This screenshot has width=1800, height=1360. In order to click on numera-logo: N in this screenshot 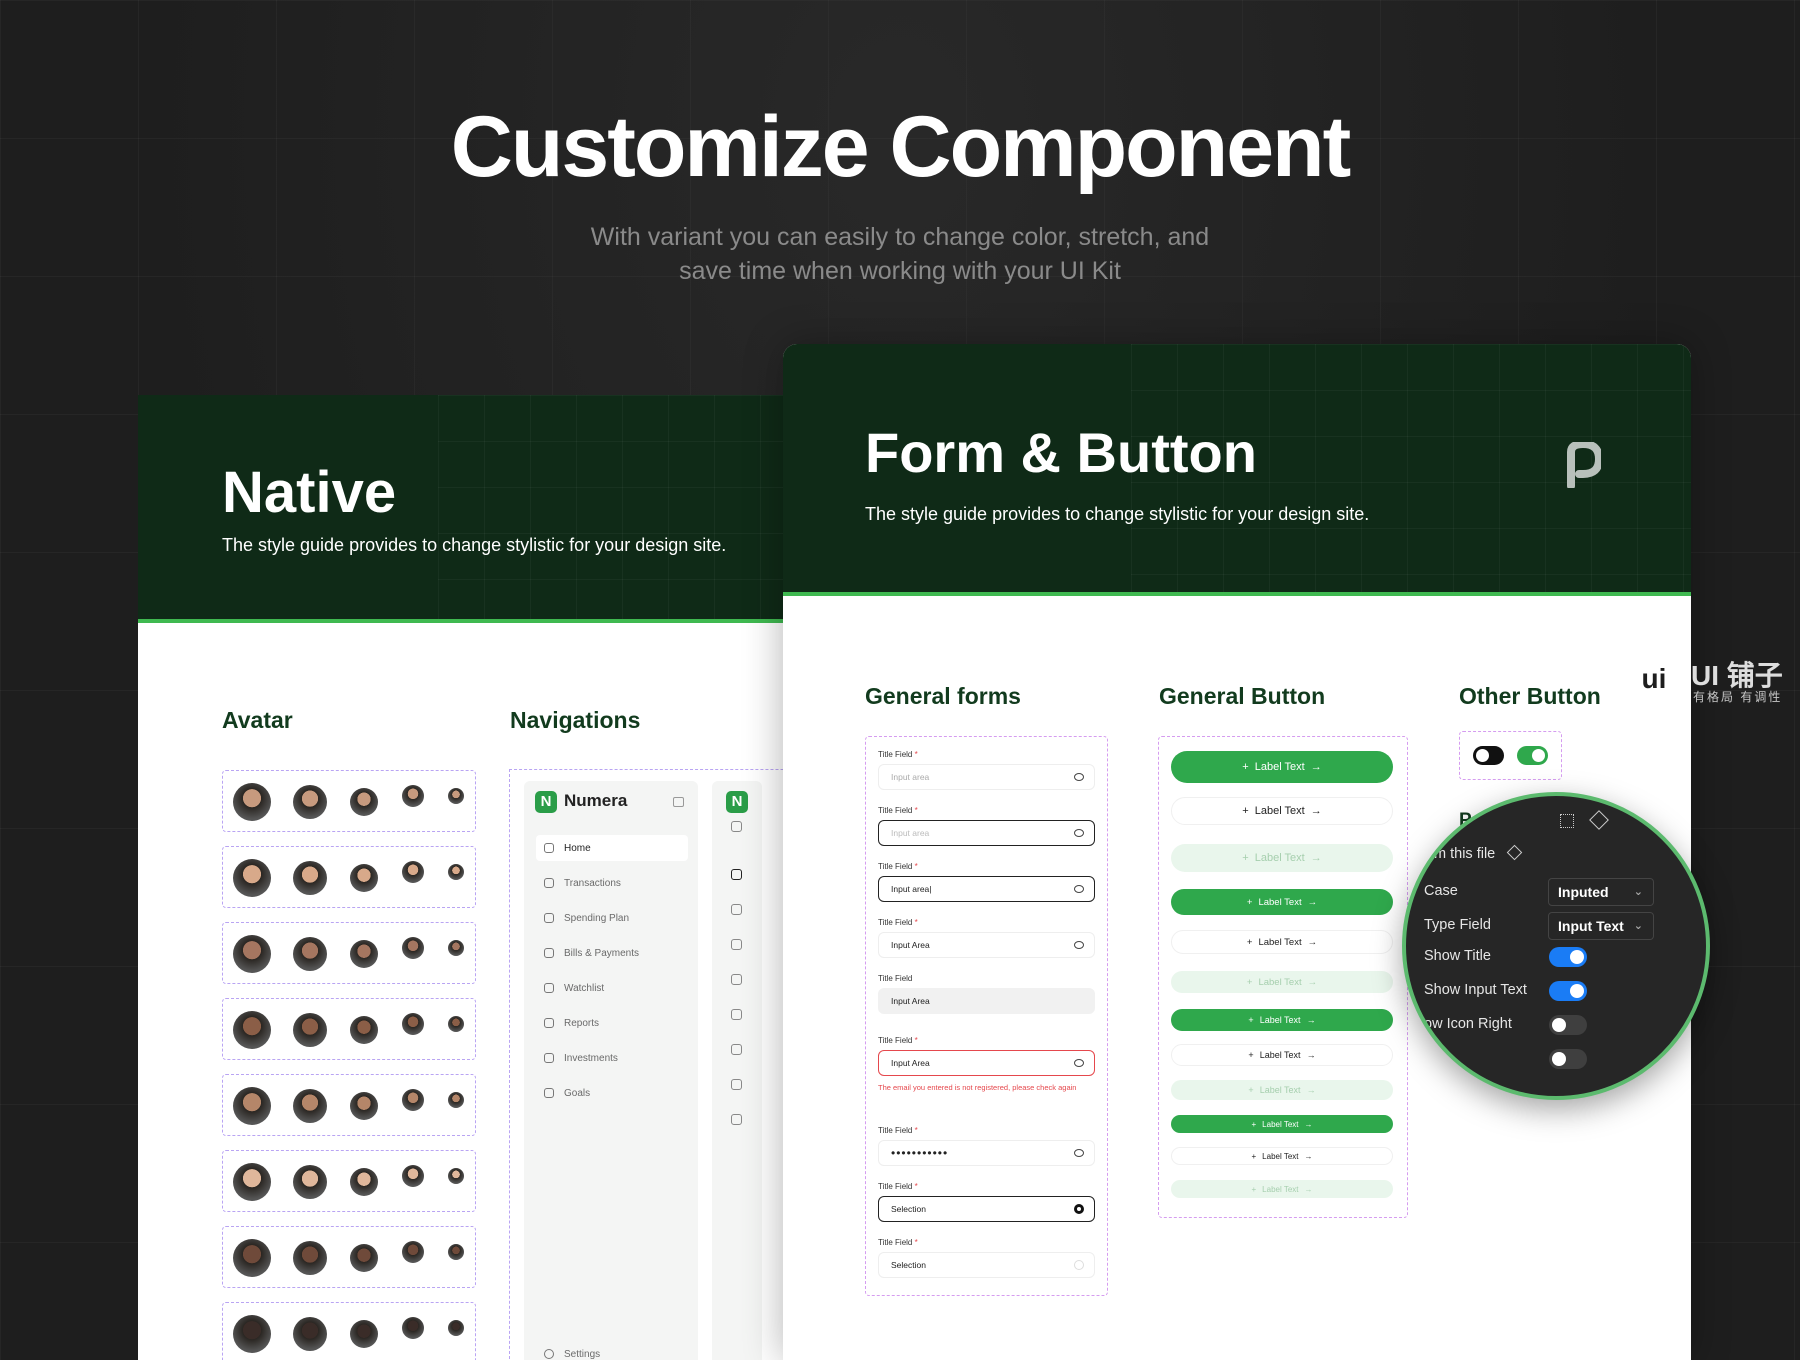, I will do `click(546, 802)`.